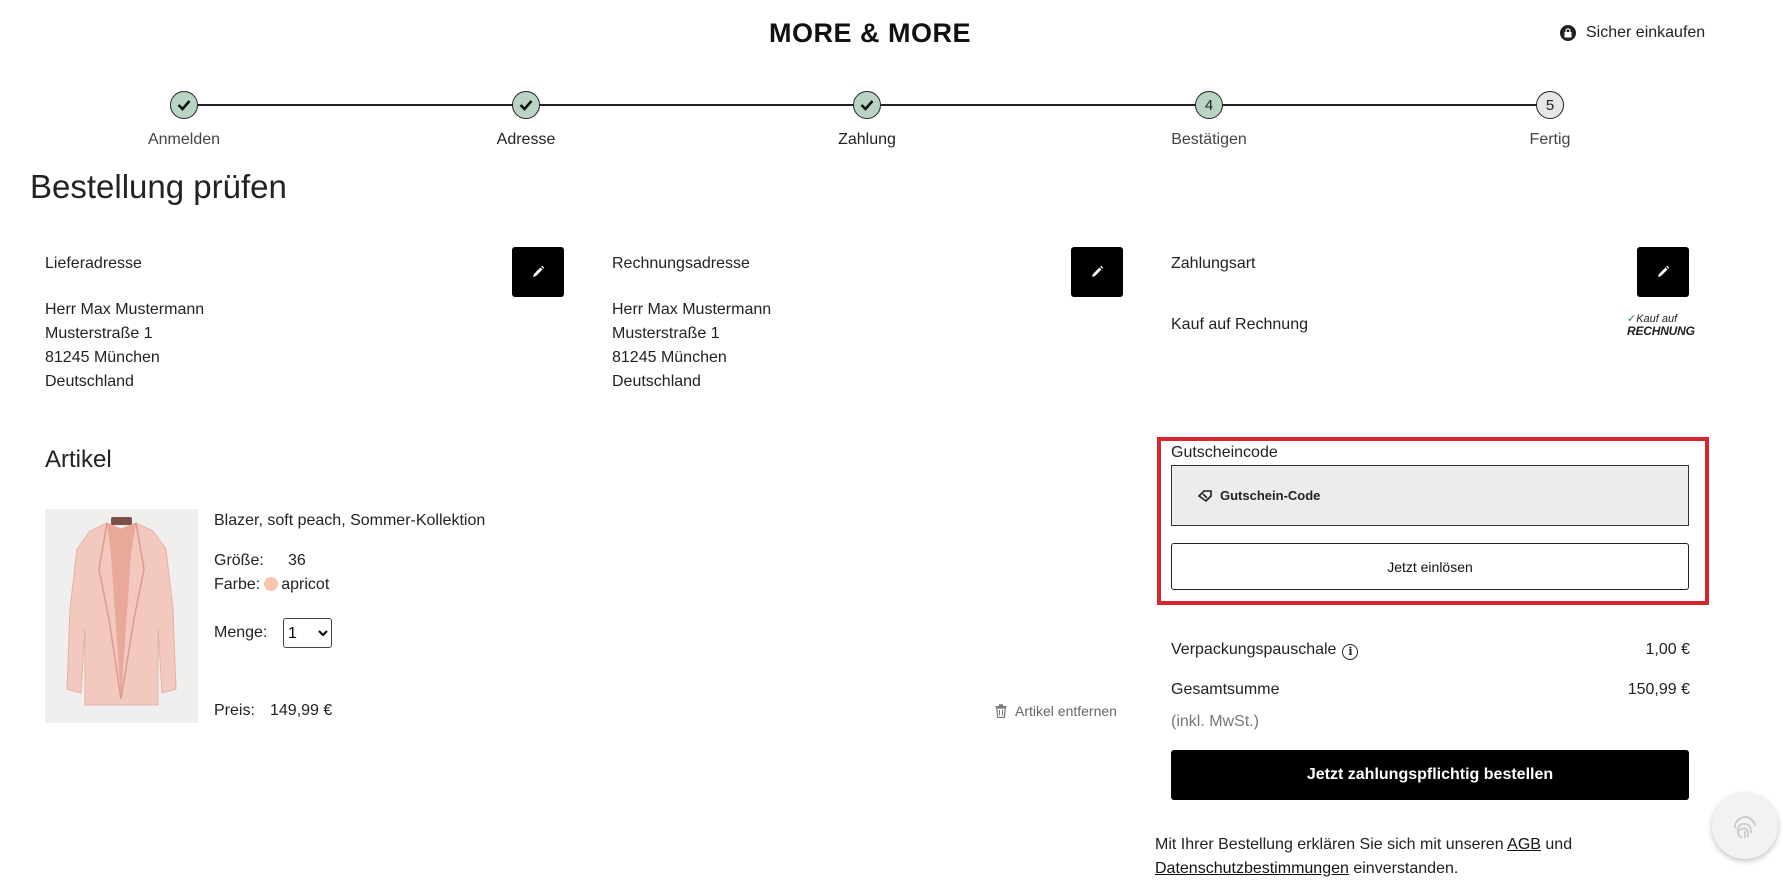 The width and height of the screenshot is (1783, 885). What do you see at coordinates (1224, 452) in the screenshot?
I see `coupon-label: Gutscheincode` at bounding box center [1224, 452].